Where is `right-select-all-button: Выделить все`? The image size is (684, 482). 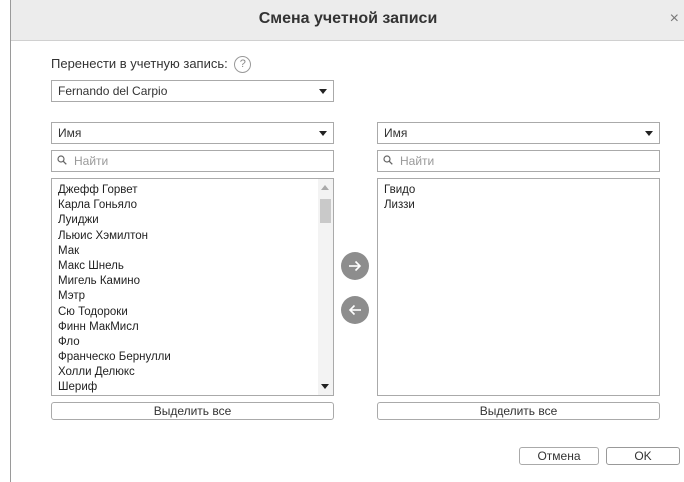 right-select-all-button: Выделить все is located at coordinates (518, 411).